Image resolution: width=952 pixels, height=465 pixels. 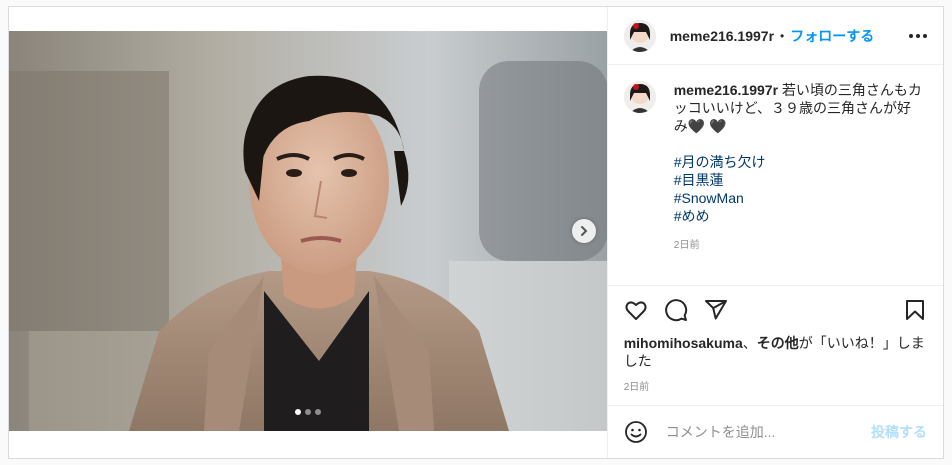 I want to click on likes-others-link: その他, so click(x=778, y=343).